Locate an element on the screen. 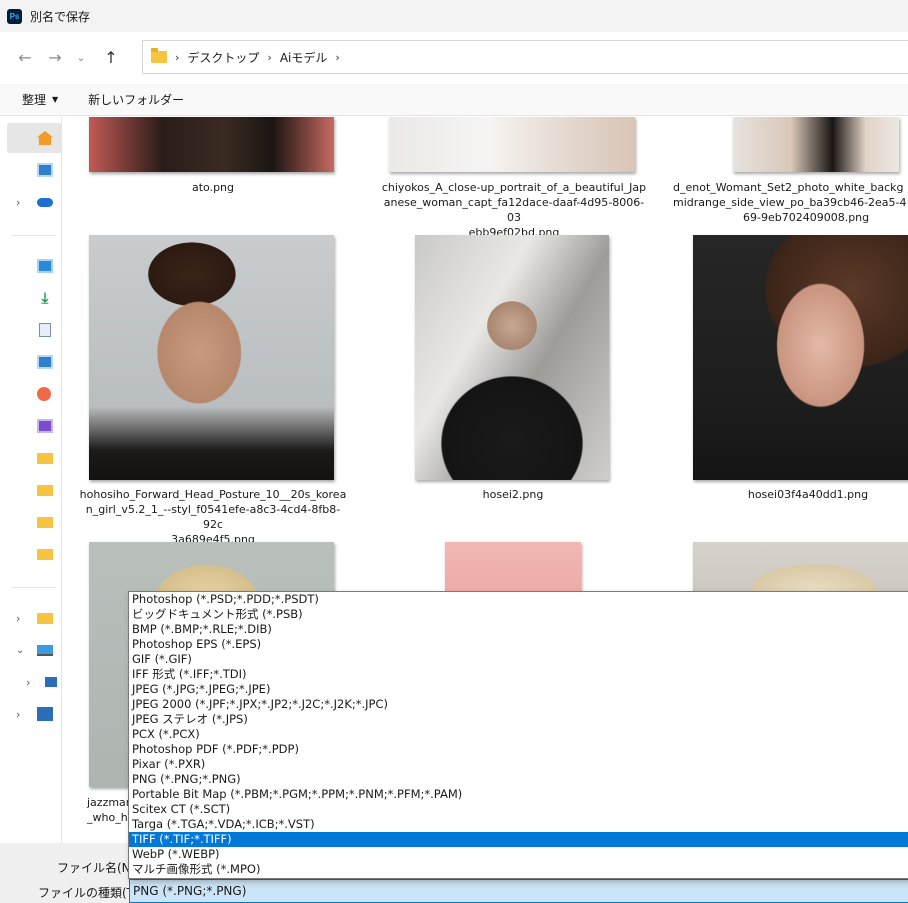  nav-item-home is located at coordinates (34, 138).